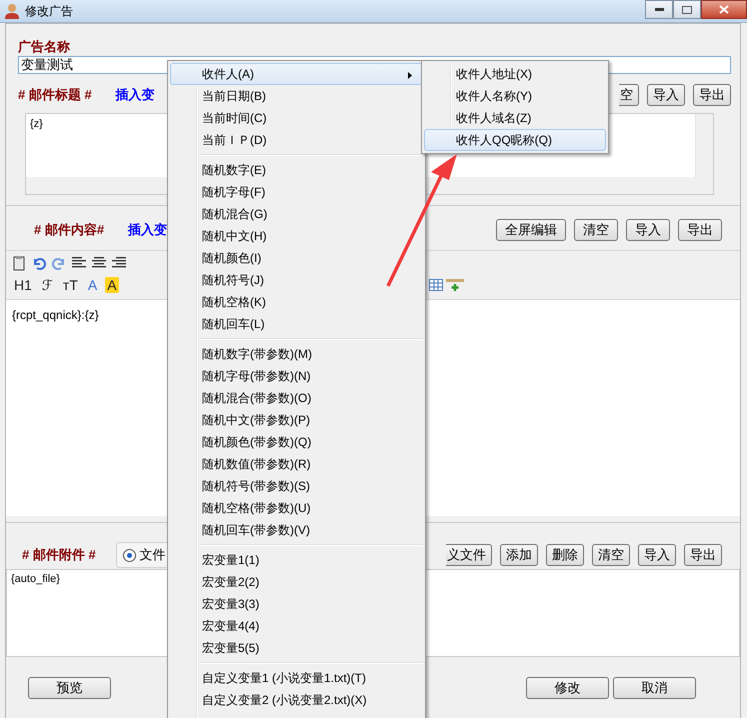  Describe the element at coordinates (49, 11) in the screenshot. I see `window-title: 修改广告` at that location.